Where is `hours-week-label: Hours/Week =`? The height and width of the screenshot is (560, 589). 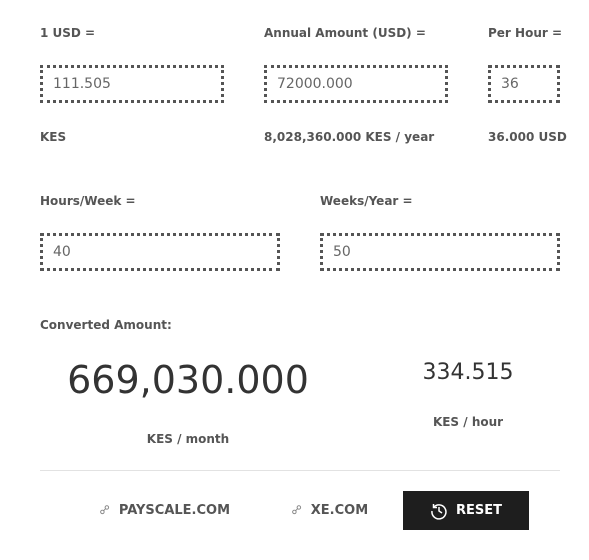
hours-week-label: Hours/Week = is located at coordinates (88, 201).